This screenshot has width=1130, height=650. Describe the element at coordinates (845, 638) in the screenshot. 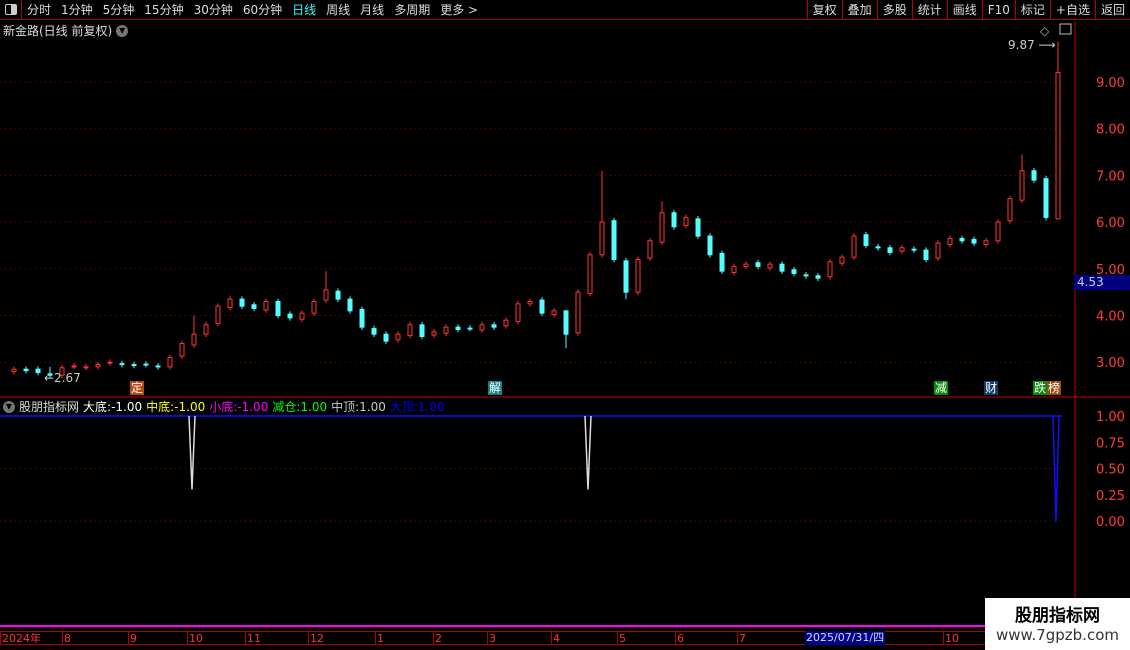

I see `date-cursor-label: 2025/07/31/四` at that location.